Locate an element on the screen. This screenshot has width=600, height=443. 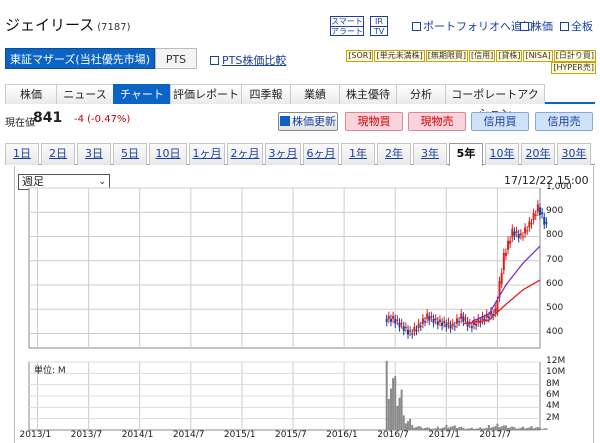
x-tick-label-7: 2016/7 is located at coordinates (393, 435).